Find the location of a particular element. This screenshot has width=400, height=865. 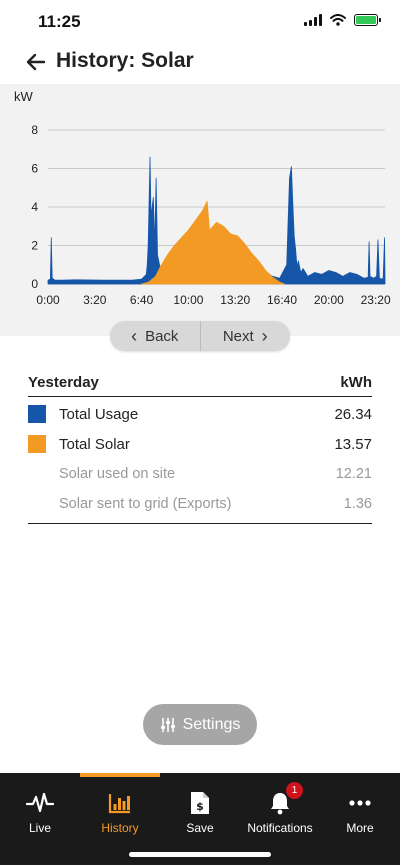

tab-live: Live is located at coordinates (40, 808).